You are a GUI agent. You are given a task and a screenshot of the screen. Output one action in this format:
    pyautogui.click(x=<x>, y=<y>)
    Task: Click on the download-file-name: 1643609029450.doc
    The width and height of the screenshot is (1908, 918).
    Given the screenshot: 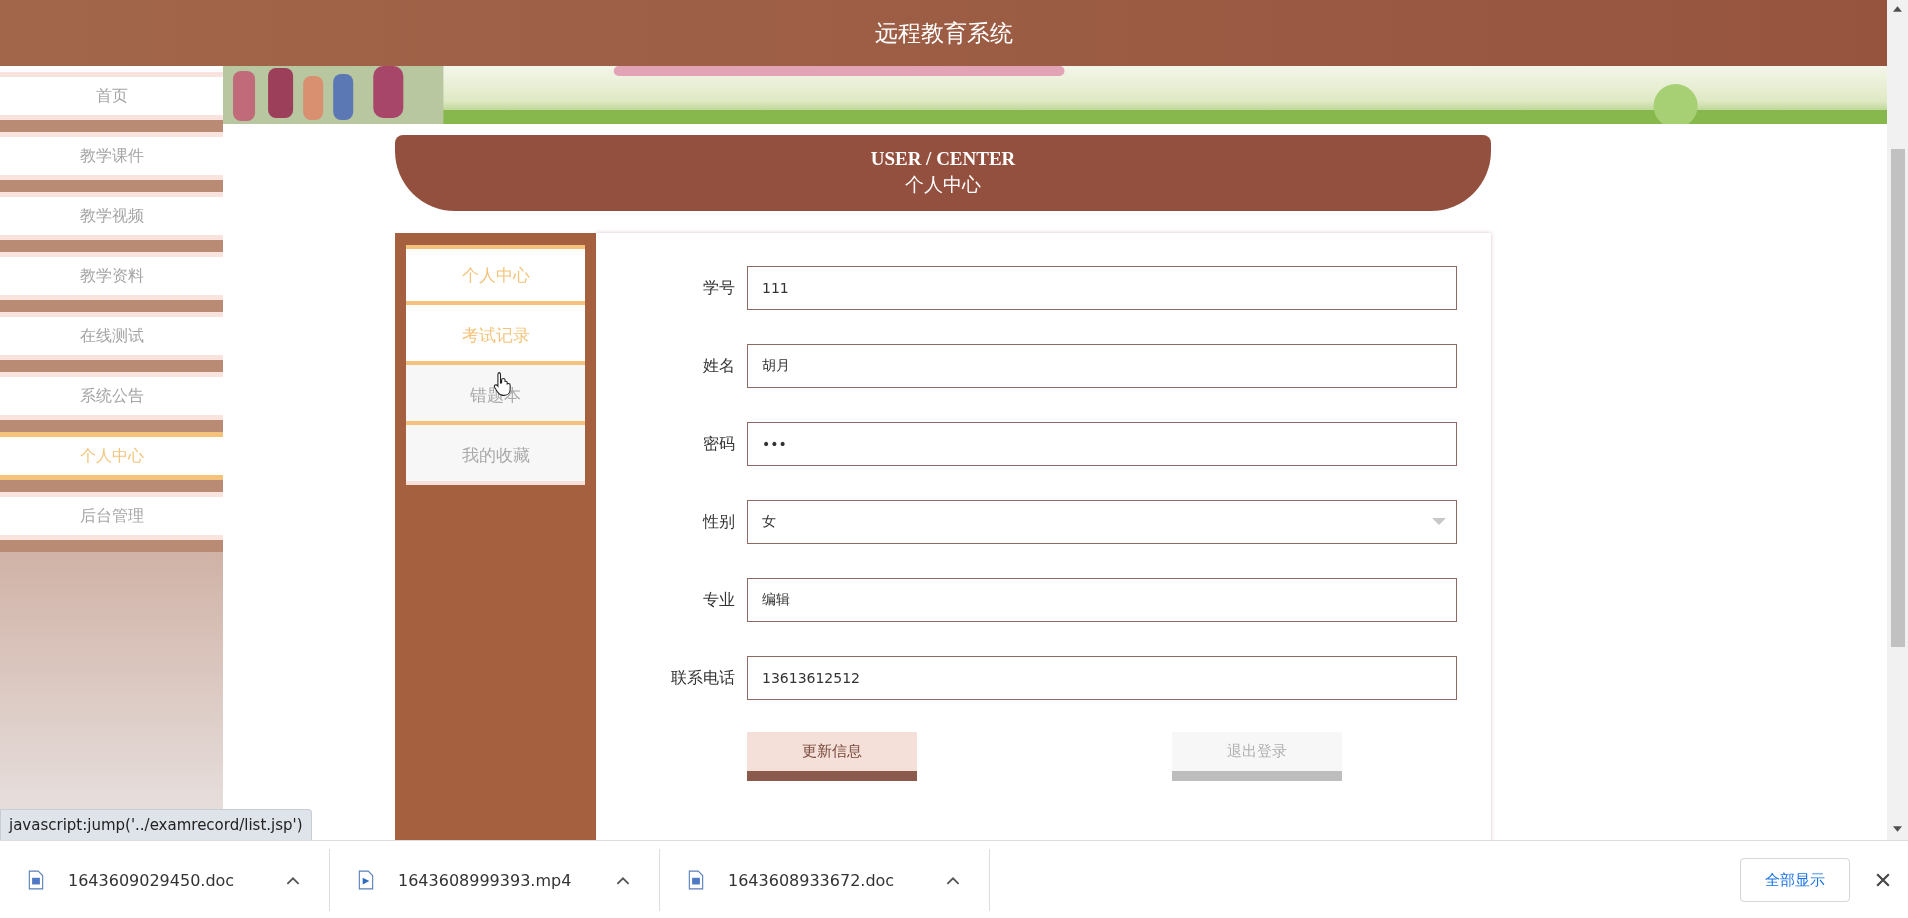 What is the action you would take?
    pyautogui.click(x=177, y=880)
    